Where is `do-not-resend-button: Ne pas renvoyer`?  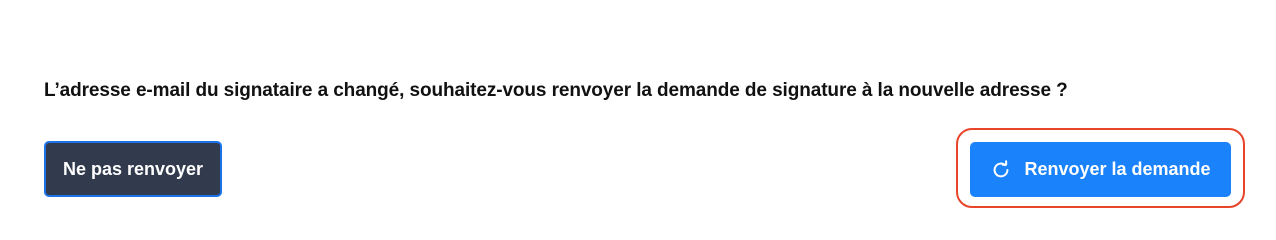 do-not-resend-button: Ne pas renvoyer is located at coordinates (133, 169).